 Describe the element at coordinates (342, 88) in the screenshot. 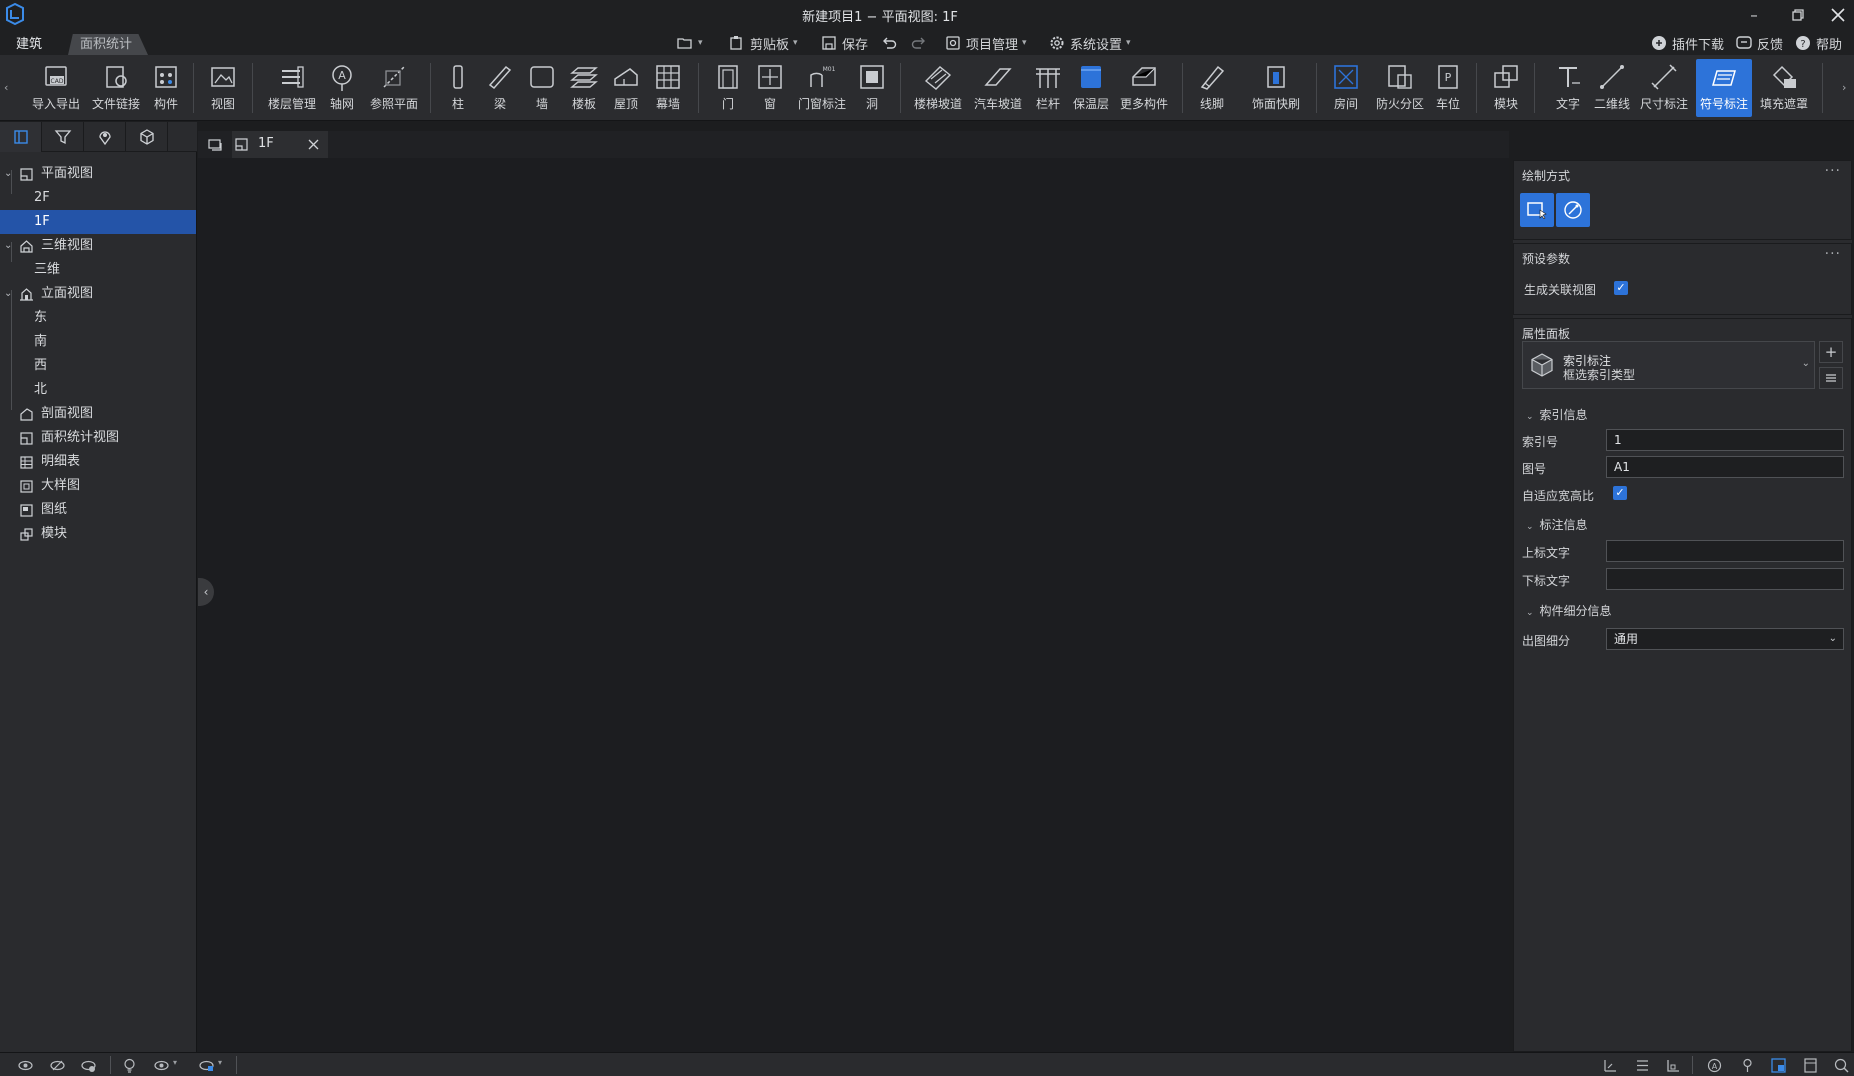

I see `grid-button: A 轴网` at that location.